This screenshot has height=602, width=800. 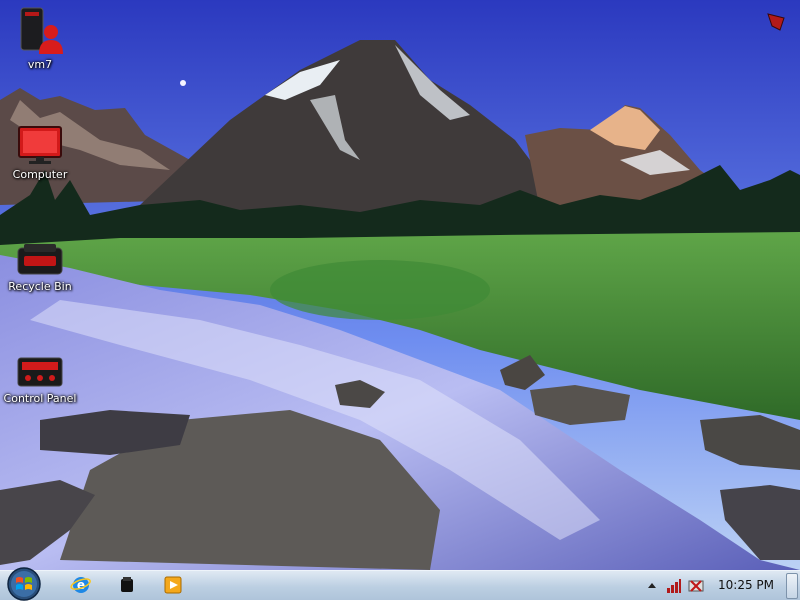 I want to click on desktop-icon-recycle-bin: Recycle Bin, so click(x=40, y=267).